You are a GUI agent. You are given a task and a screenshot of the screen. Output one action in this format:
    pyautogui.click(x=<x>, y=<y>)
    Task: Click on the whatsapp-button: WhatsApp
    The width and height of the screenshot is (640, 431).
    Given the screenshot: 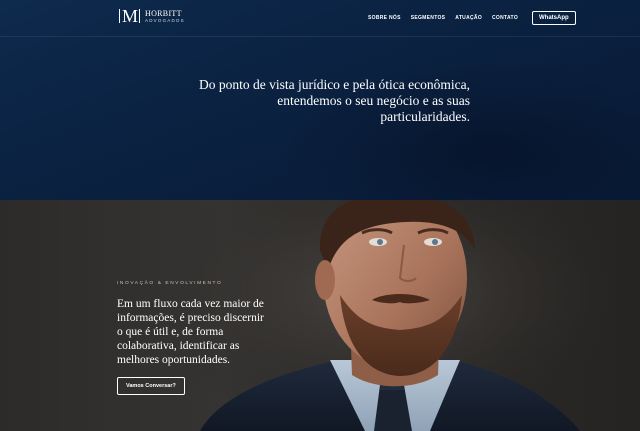 What is the action you would take?
    pyautogui.click(x=554, y=18)
    